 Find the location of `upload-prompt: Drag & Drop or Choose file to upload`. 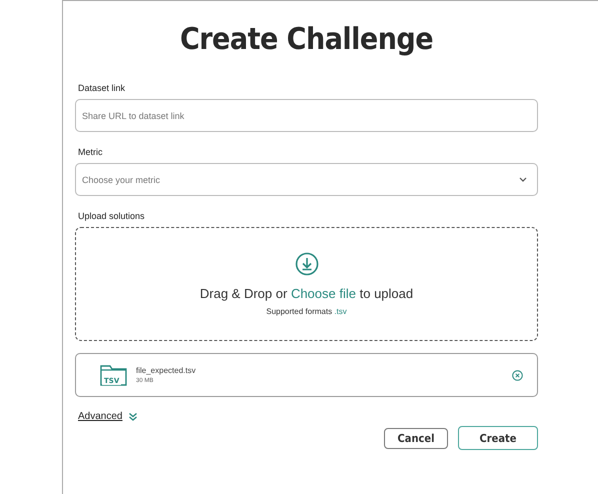

upload-prompt: Drag & Drop or Choose file to upload is located at coordinates (307, 293).